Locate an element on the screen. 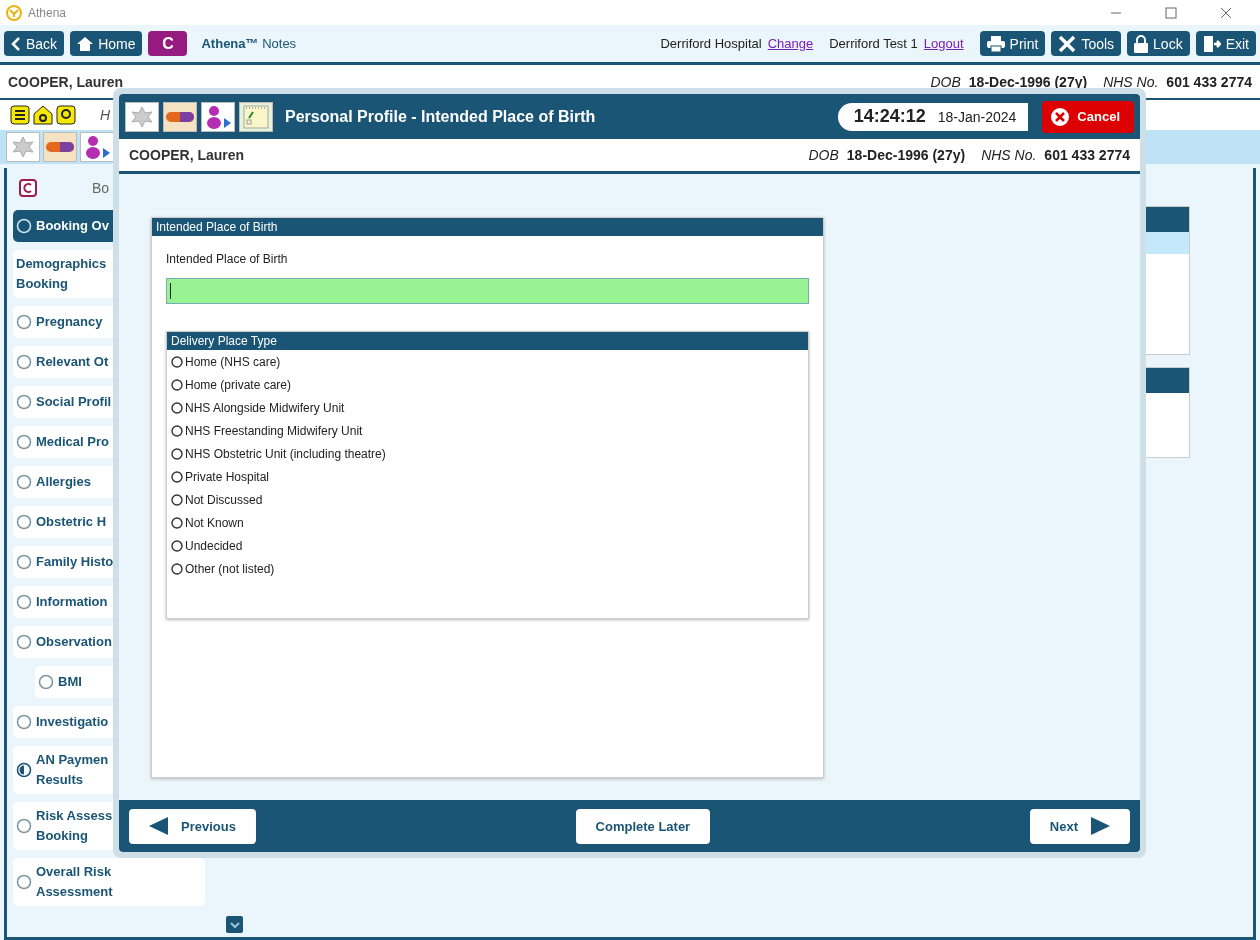 The width and height of the screenshot is (1260, 940). cancel-button: Cancel is located at coordinates (1088, 116).